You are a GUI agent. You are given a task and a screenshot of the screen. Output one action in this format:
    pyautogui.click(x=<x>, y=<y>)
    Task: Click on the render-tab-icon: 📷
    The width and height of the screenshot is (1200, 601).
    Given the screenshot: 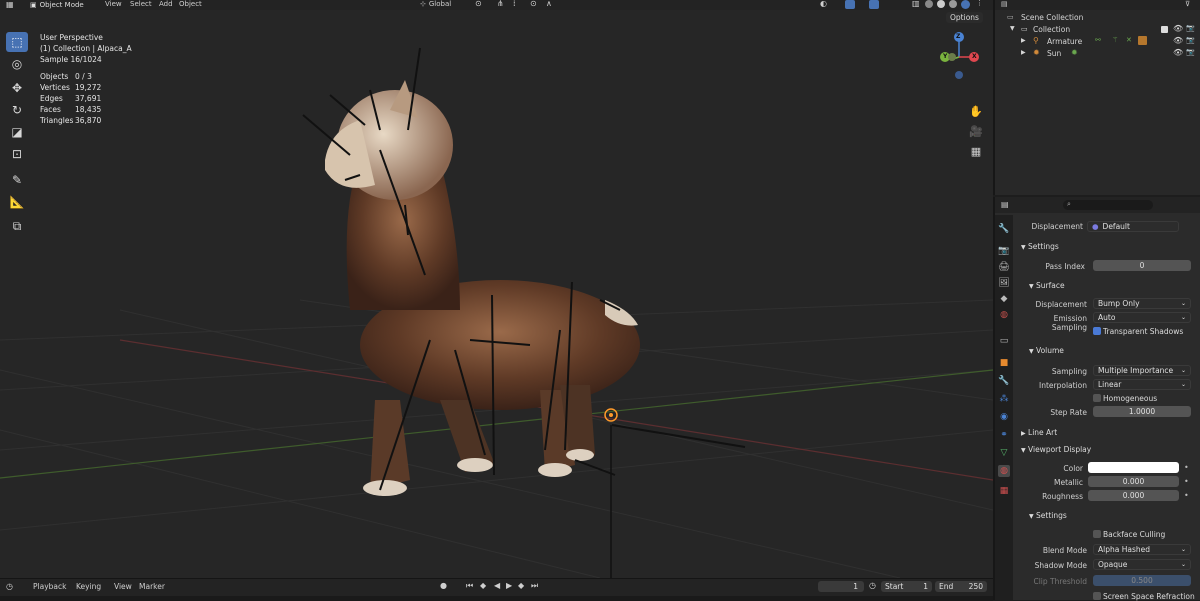 What is the action you would take?
    pyautogui.click(x=1004, y=251)
    